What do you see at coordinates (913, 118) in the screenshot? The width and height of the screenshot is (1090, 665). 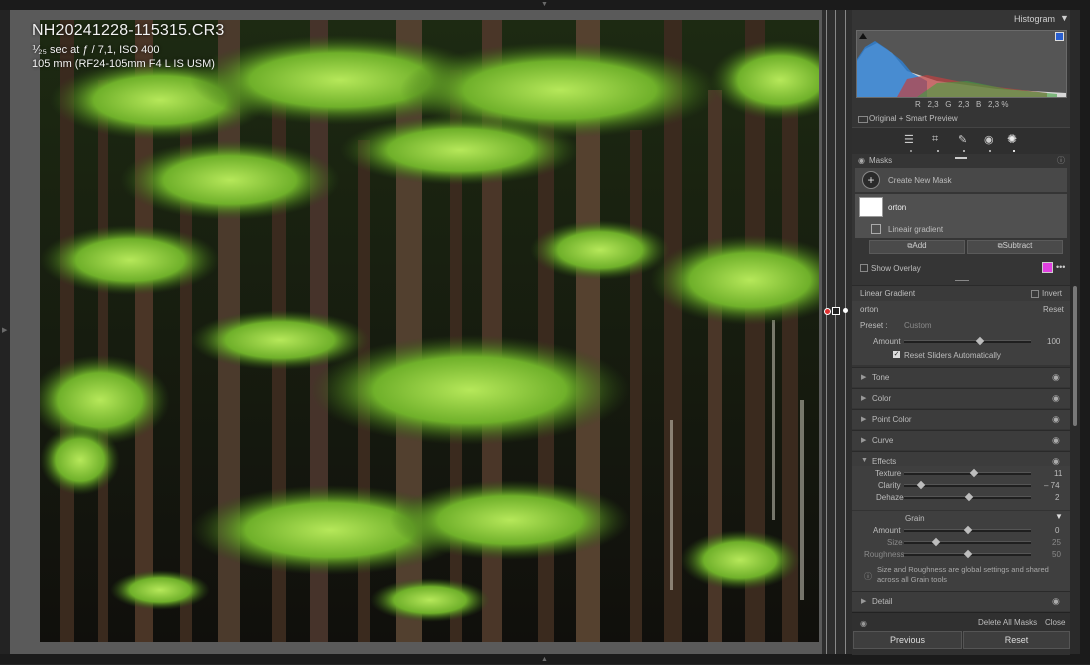 I see `smart-preview-label: Original + Smart Preview` at bounding box center [913, 118].